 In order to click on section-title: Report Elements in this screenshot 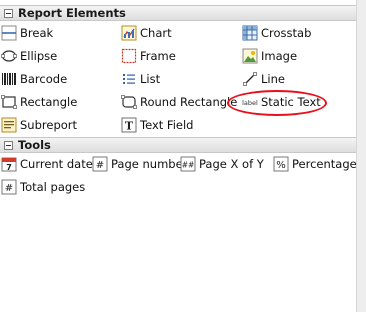, I will do `click(72, 13)`.